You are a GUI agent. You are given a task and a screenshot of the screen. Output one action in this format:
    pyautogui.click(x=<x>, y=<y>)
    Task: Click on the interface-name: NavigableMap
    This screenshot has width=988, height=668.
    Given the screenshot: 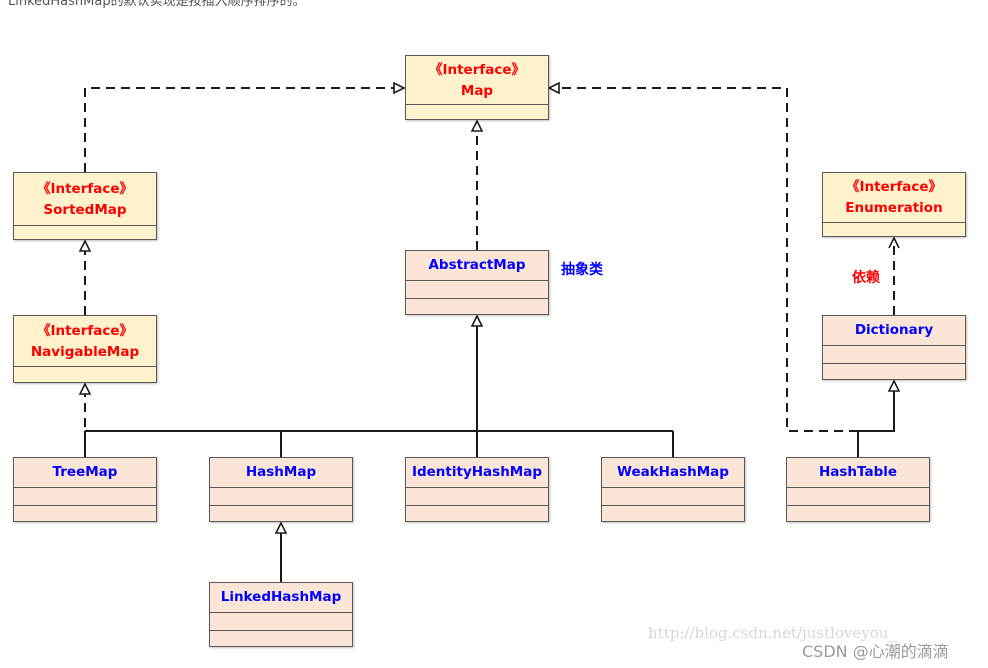 What is the action you would take?
    pyautogui.click(x=85, y=351)
    